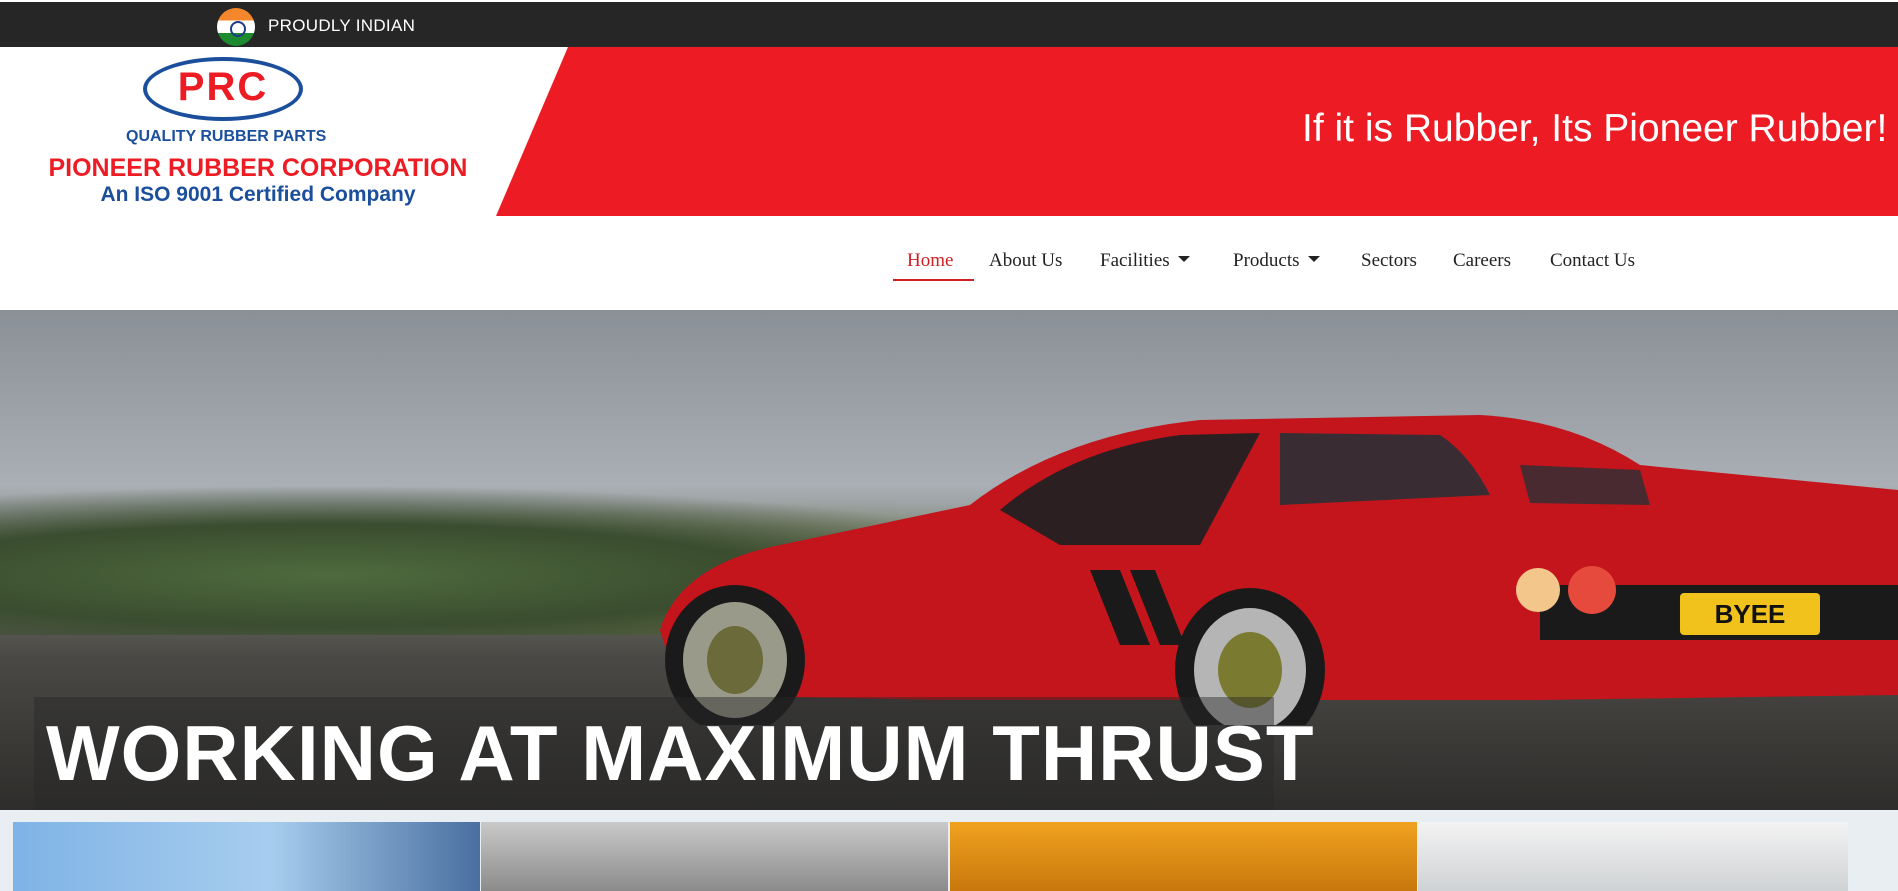 This screenshot has width=1898, height=891. I want to click on india-flag-icon, so click(236, 27).